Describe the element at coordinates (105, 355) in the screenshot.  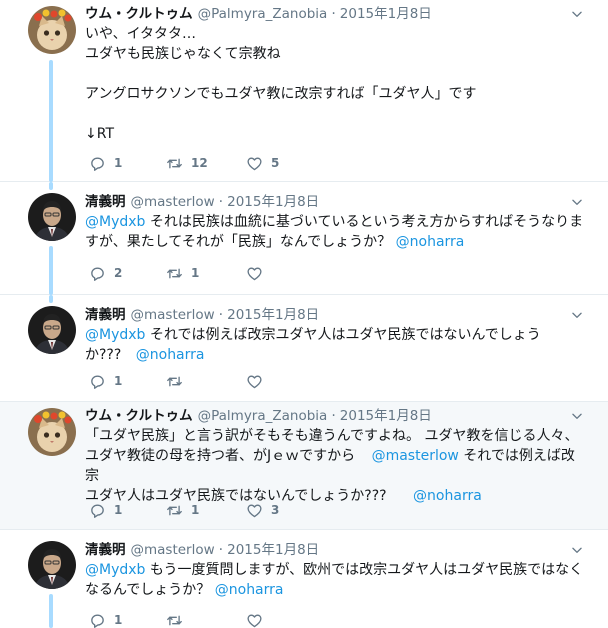
I see `tweet-text-segment: か???` at that location.